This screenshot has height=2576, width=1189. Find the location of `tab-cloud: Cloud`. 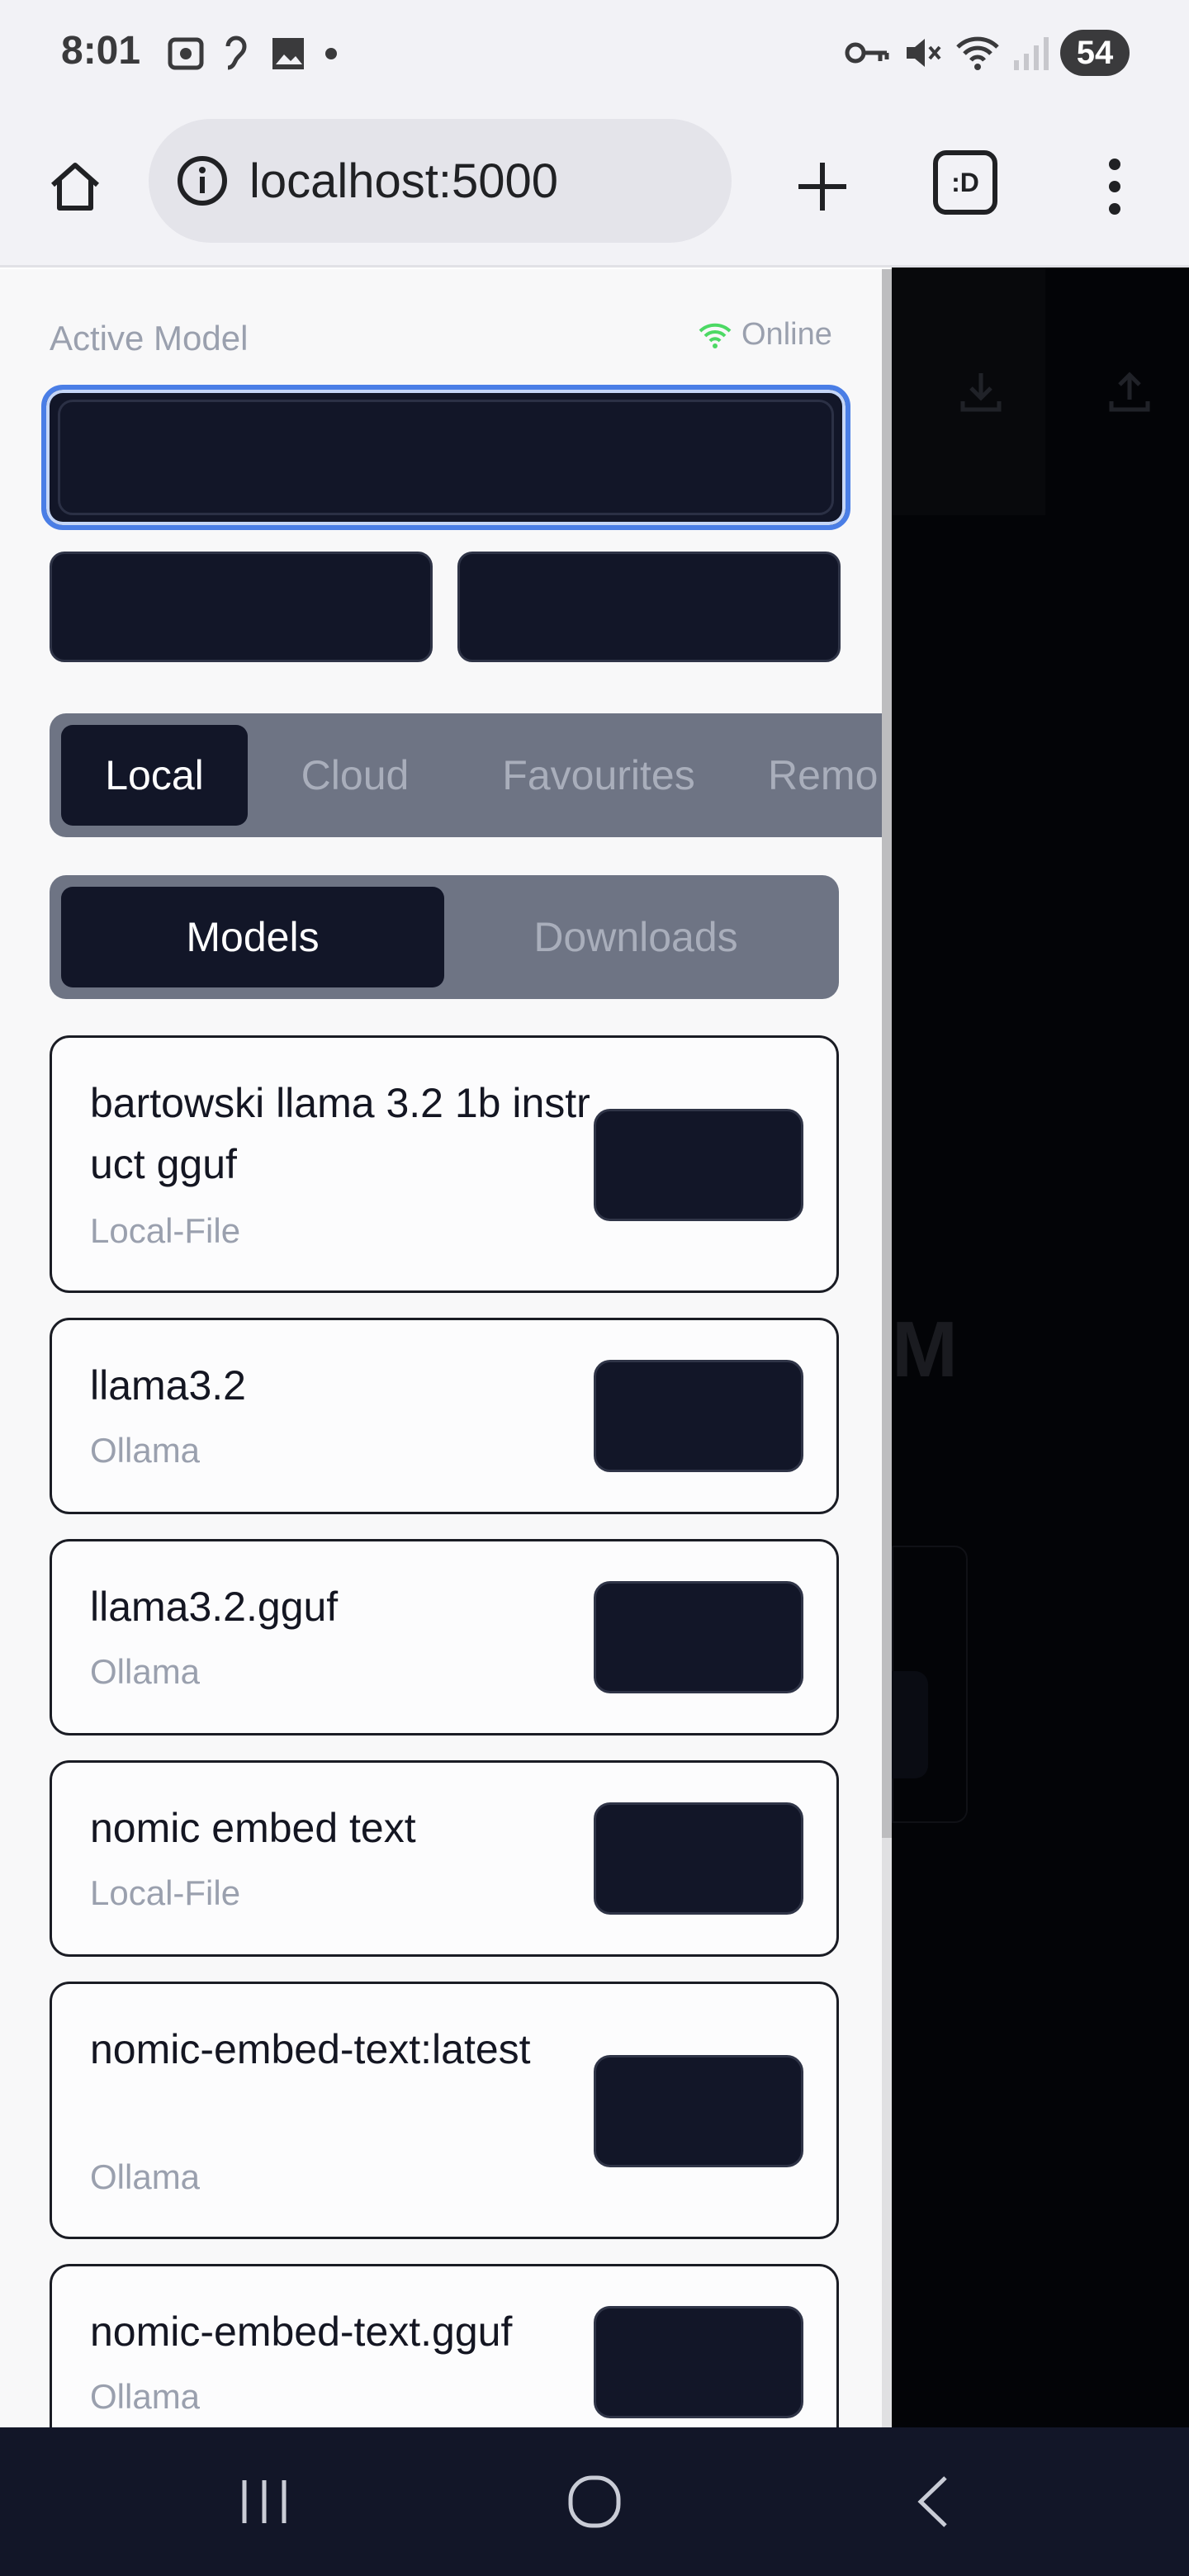

tab-cloud: Cloud is located at coordinates (355, 775).